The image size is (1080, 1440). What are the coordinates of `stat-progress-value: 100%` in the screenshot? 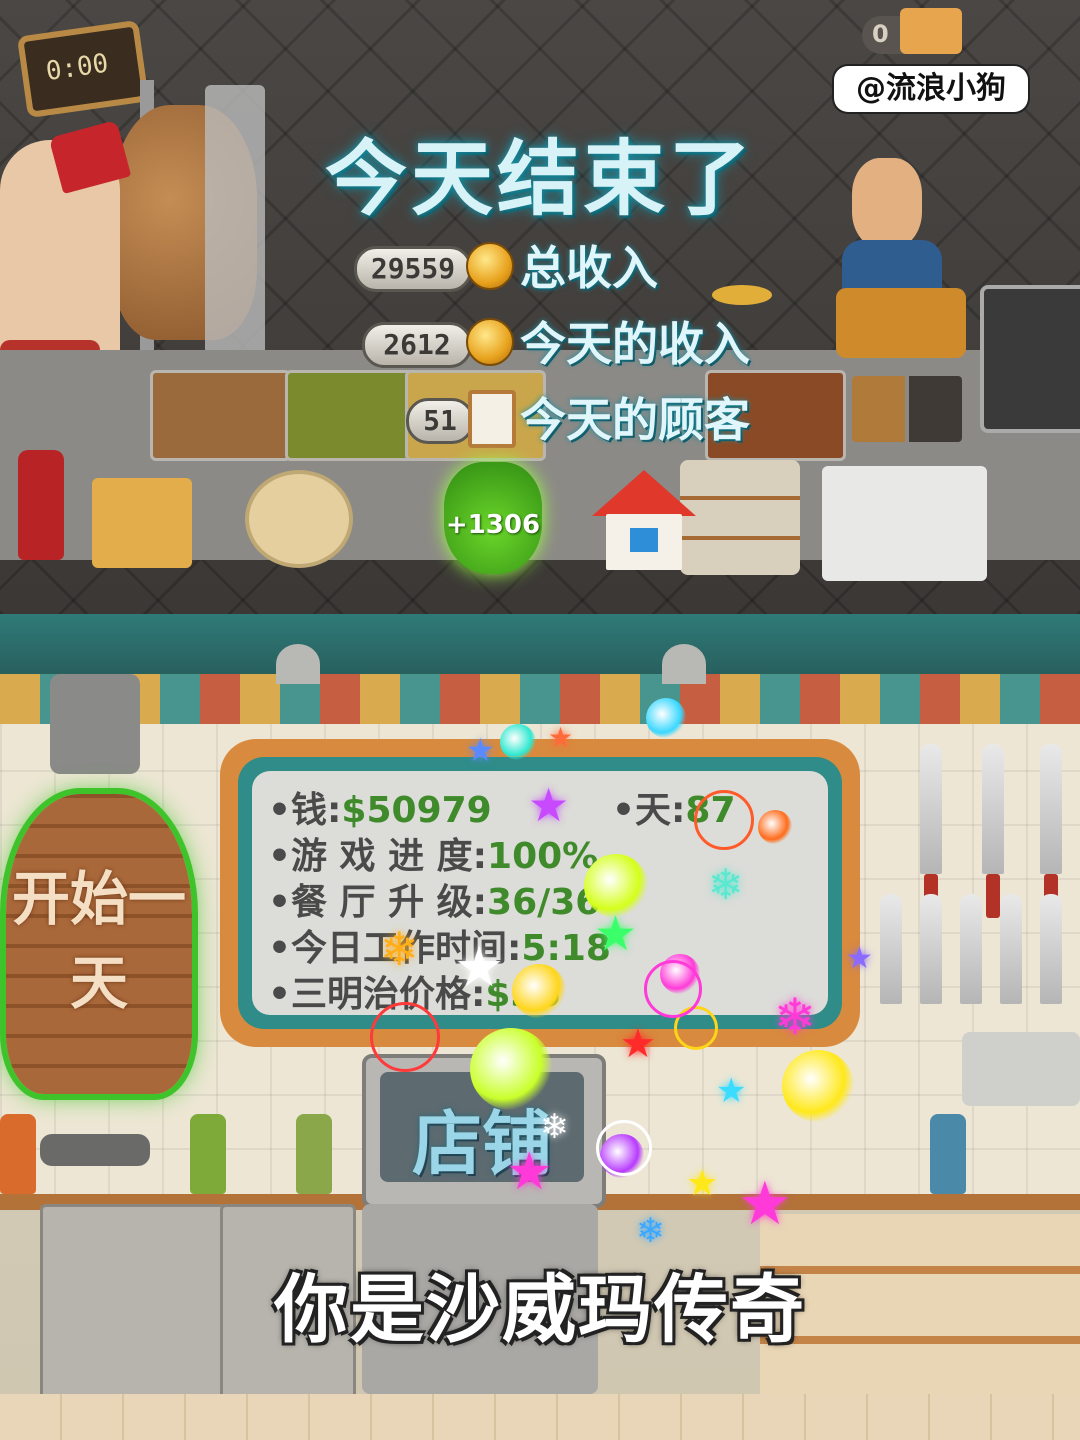 It's located at (543, 856).